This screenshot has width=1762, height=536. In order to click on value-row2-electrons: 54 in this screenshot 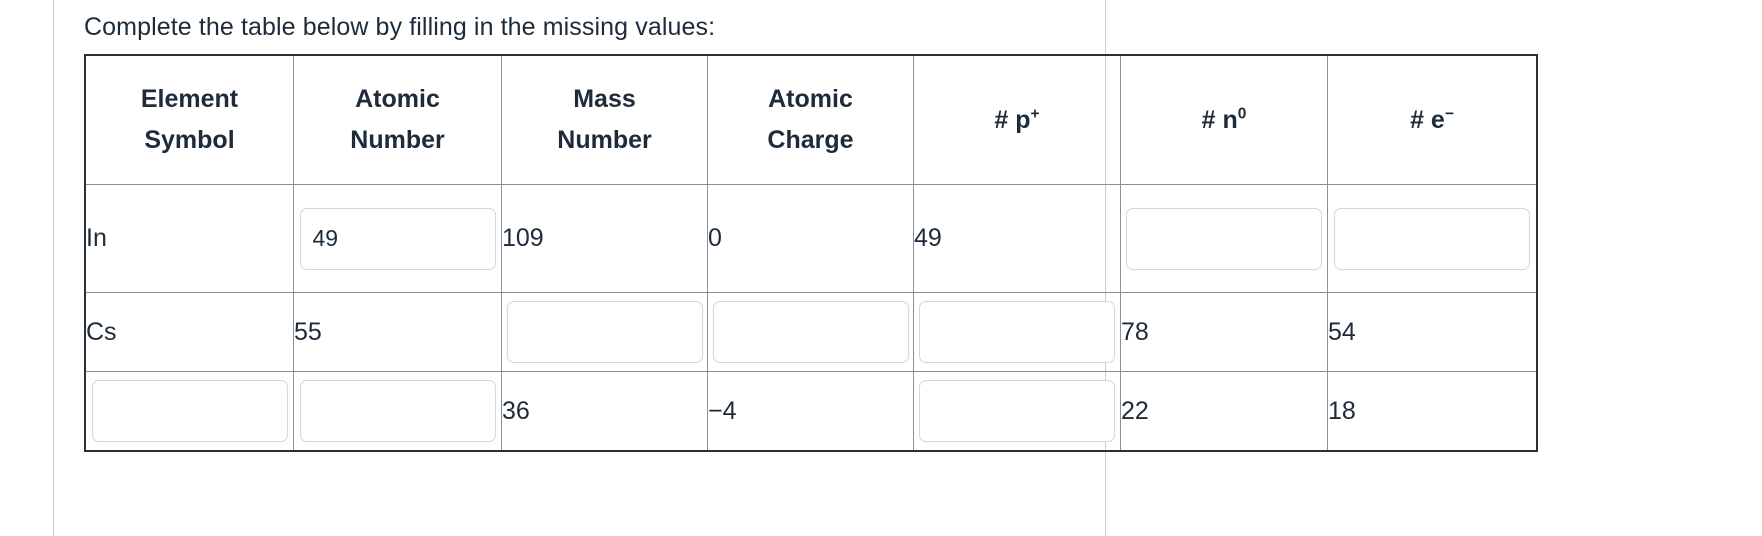, I will do `click(1342, 331)`.